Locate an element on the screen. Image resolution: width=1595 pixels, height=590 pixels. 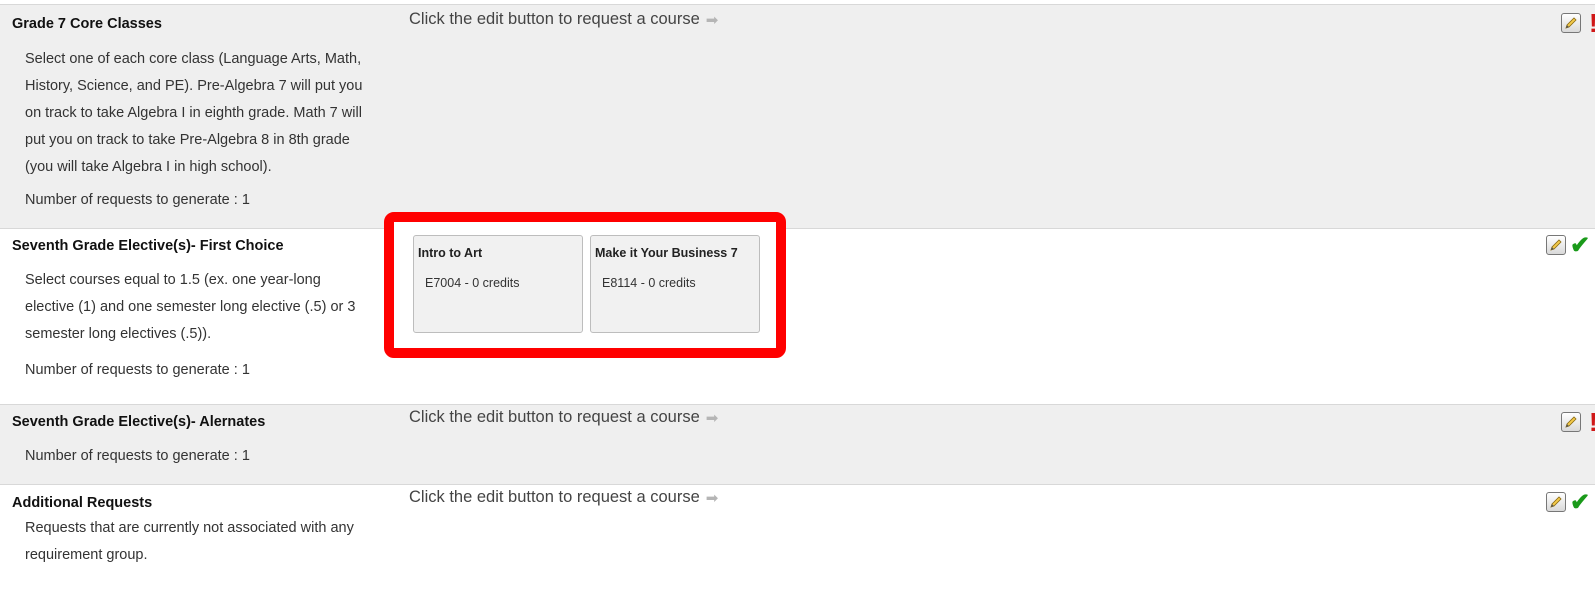
group-title: Seventh Grade Elective(s)- First Choice is located at coordinates (148, 246).